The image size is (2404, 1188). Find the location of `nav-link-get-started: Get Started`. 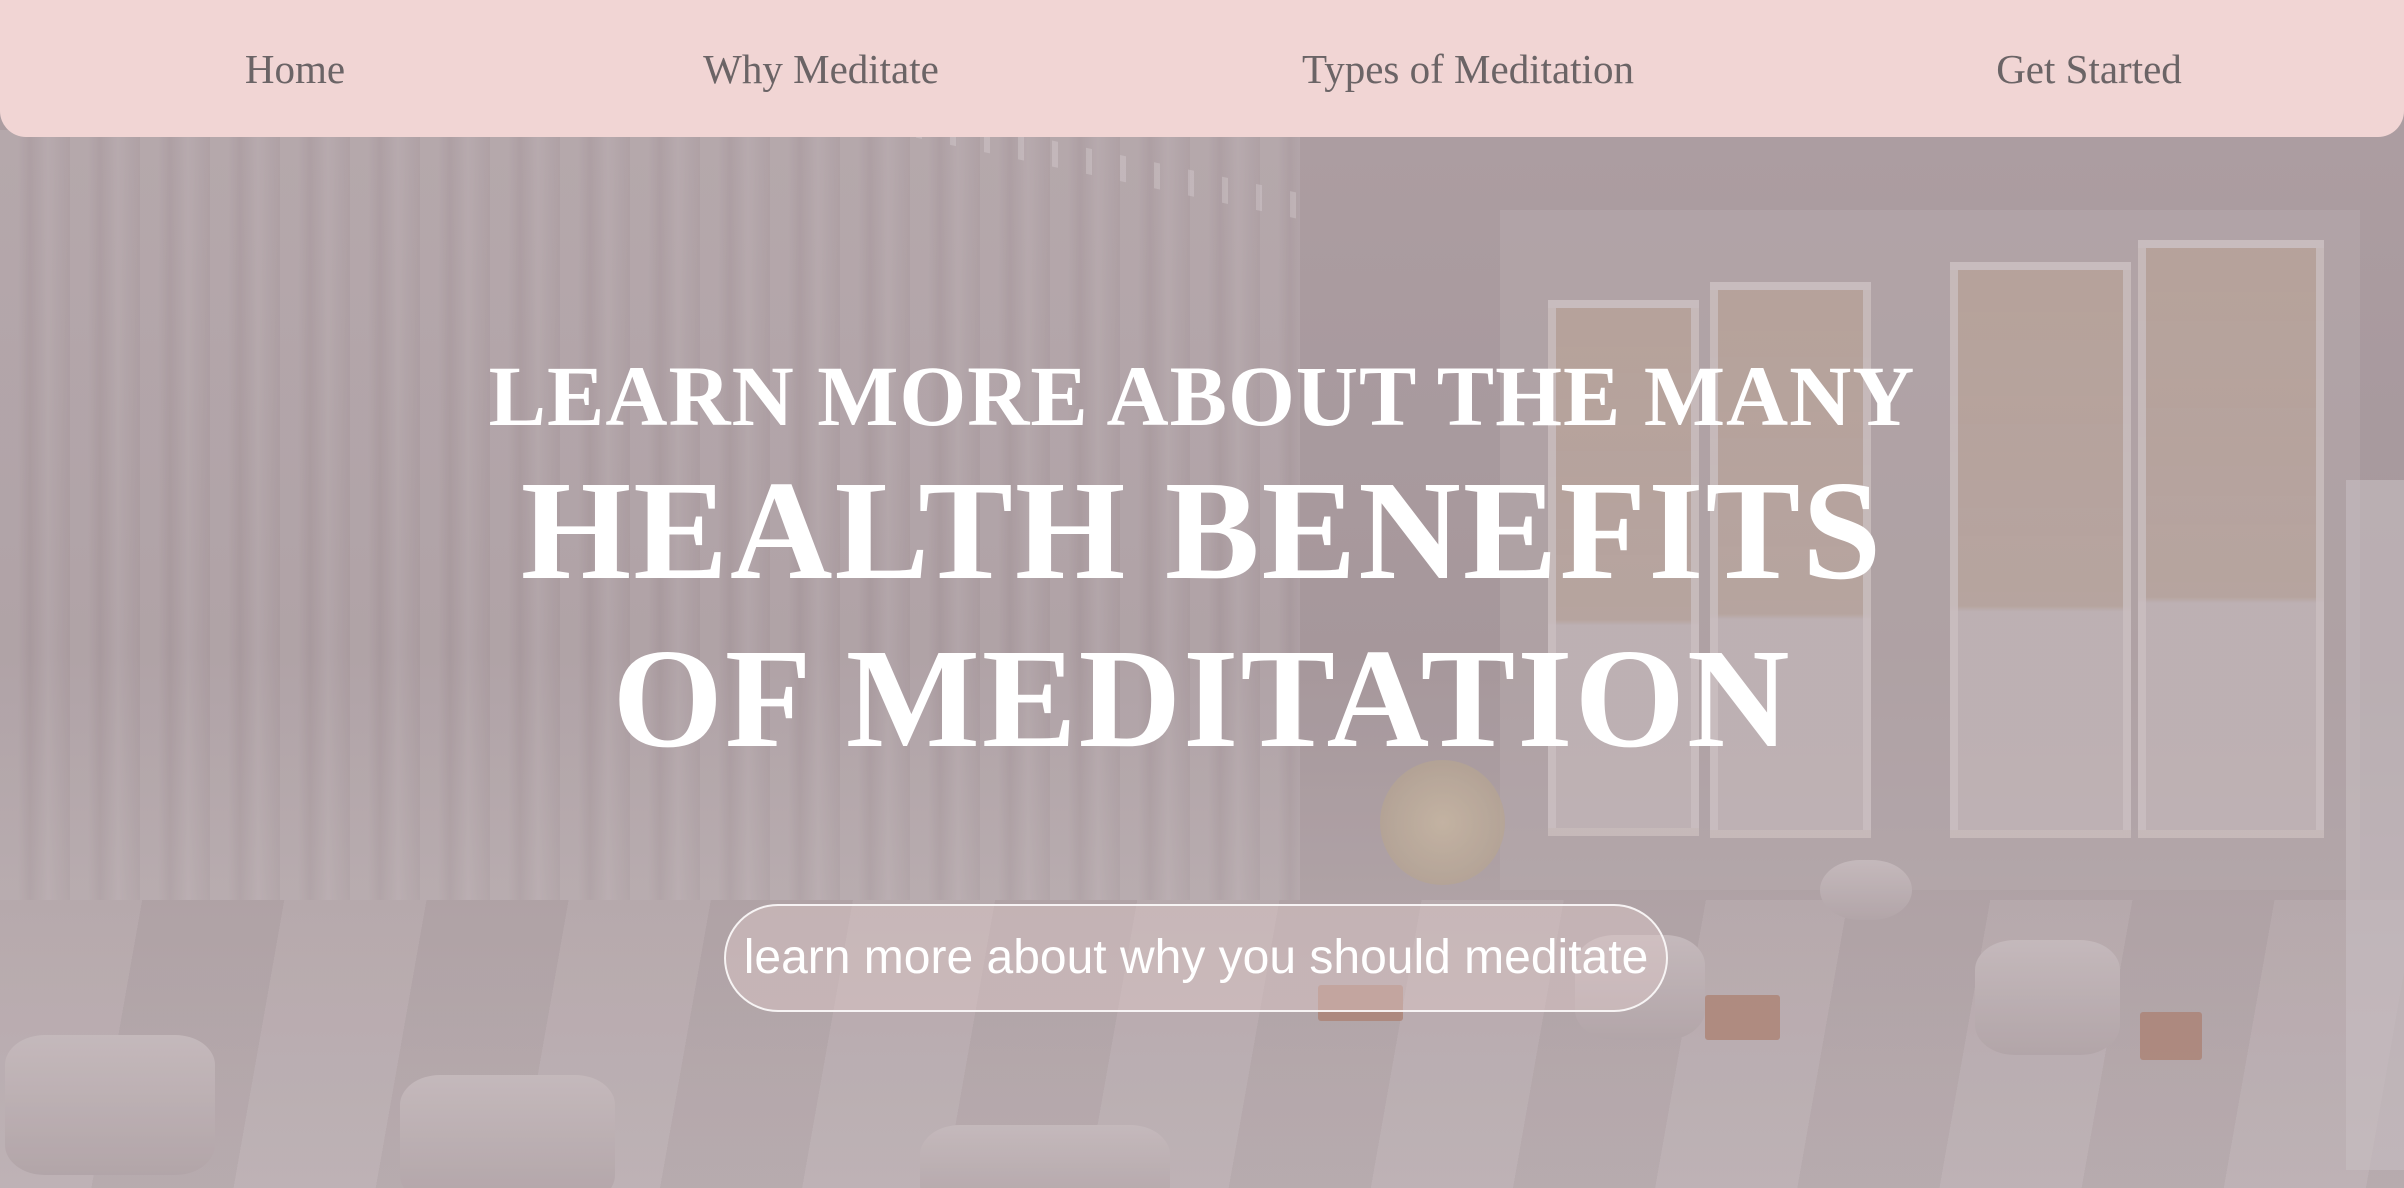

nav-link-get-started: Get Started is located at coordinates (2089, 69).